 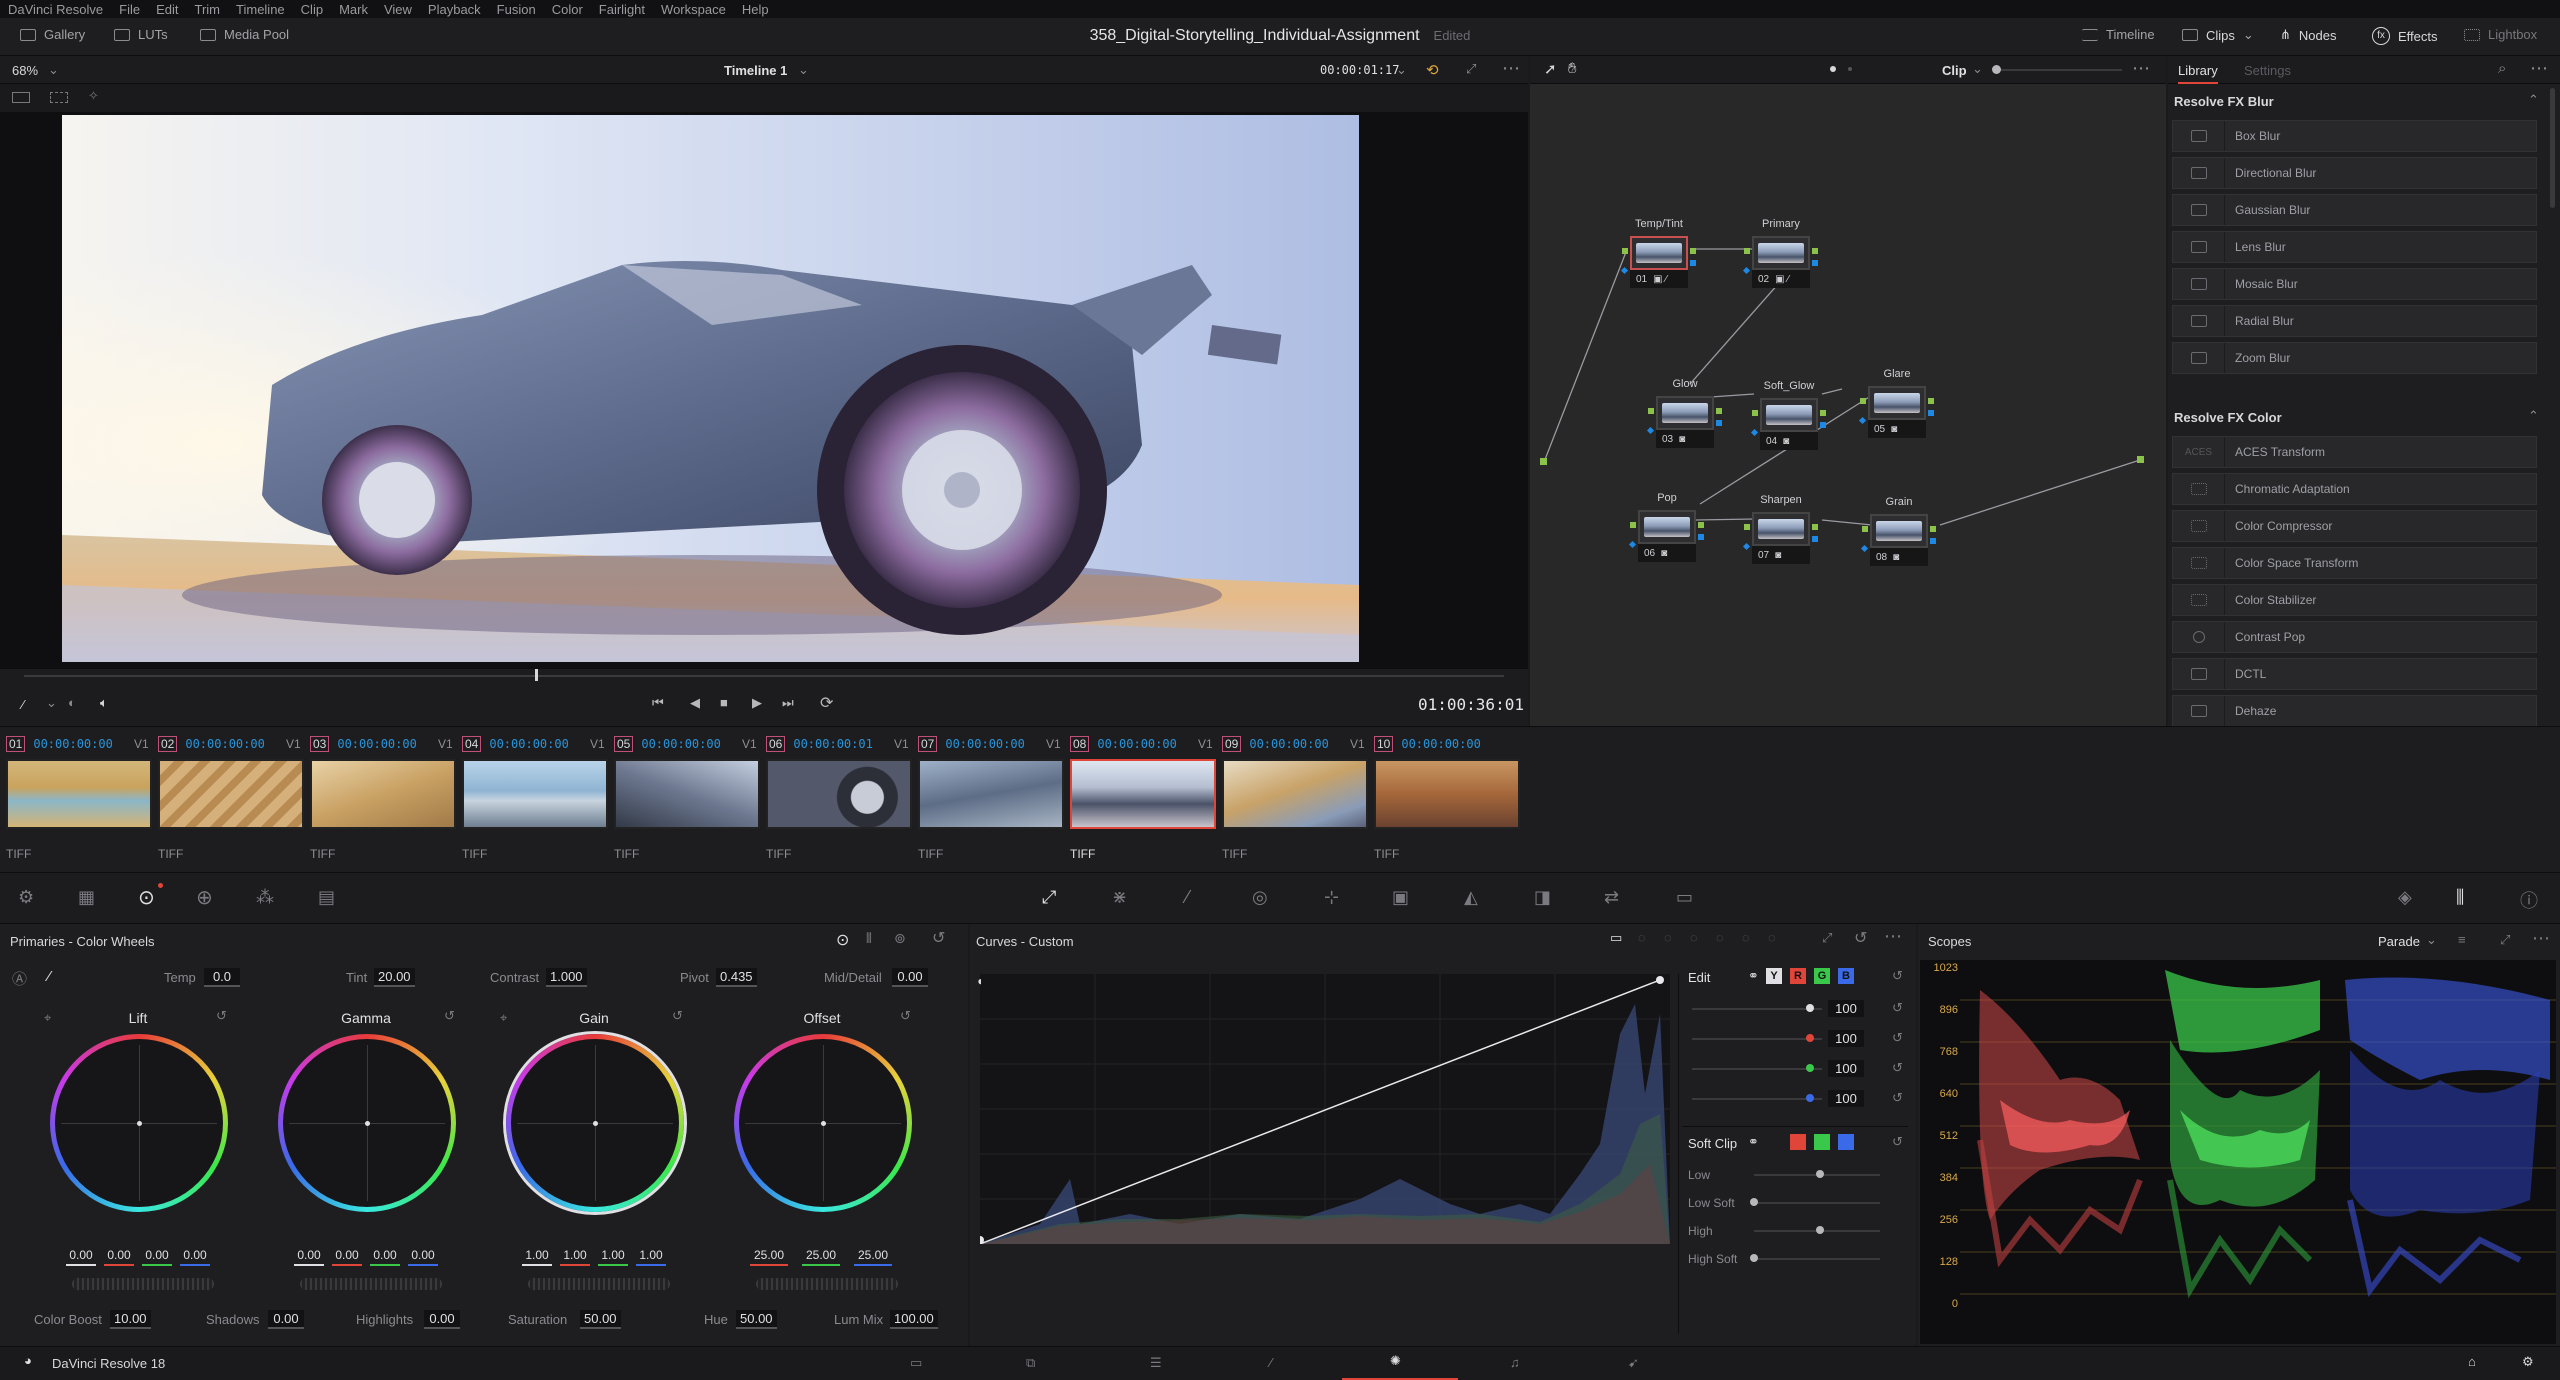 What do you see at coordinates (442, 1319) in the screenshot?
I see `highlights-field: 0.00` at bounding box center [442, 1319].